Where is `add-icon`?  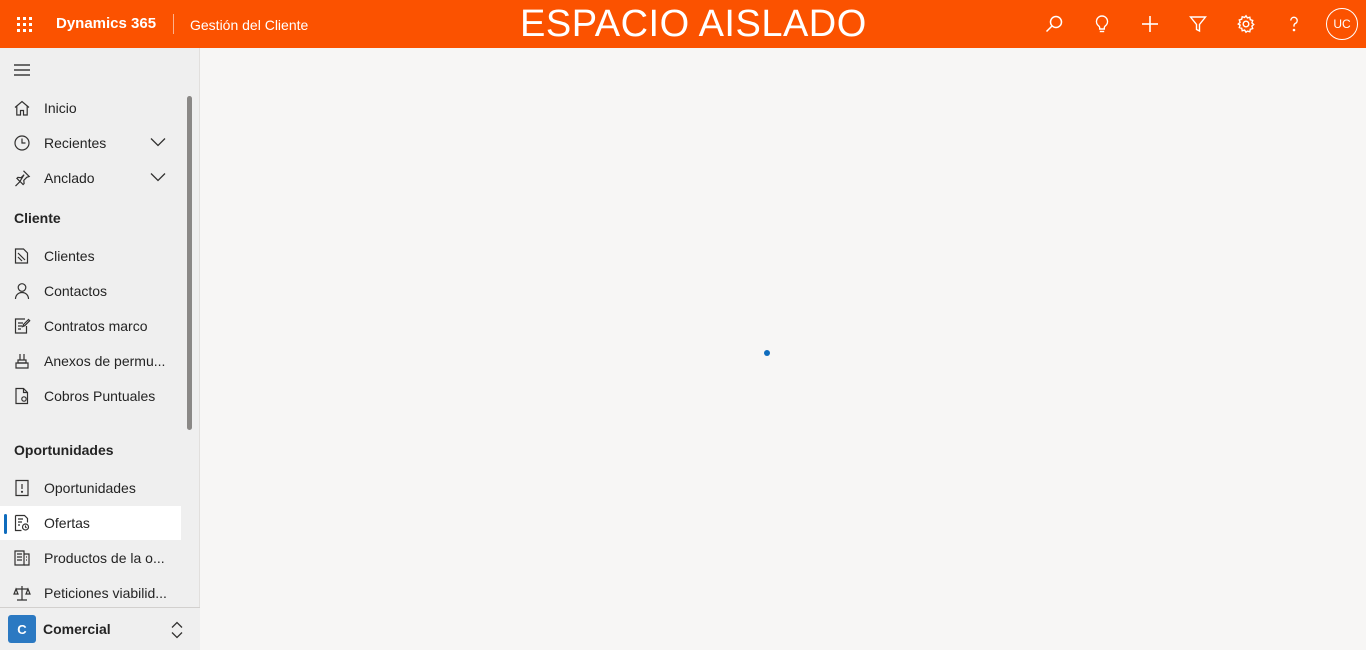 add-icon is located at coordinates (1150, 24).